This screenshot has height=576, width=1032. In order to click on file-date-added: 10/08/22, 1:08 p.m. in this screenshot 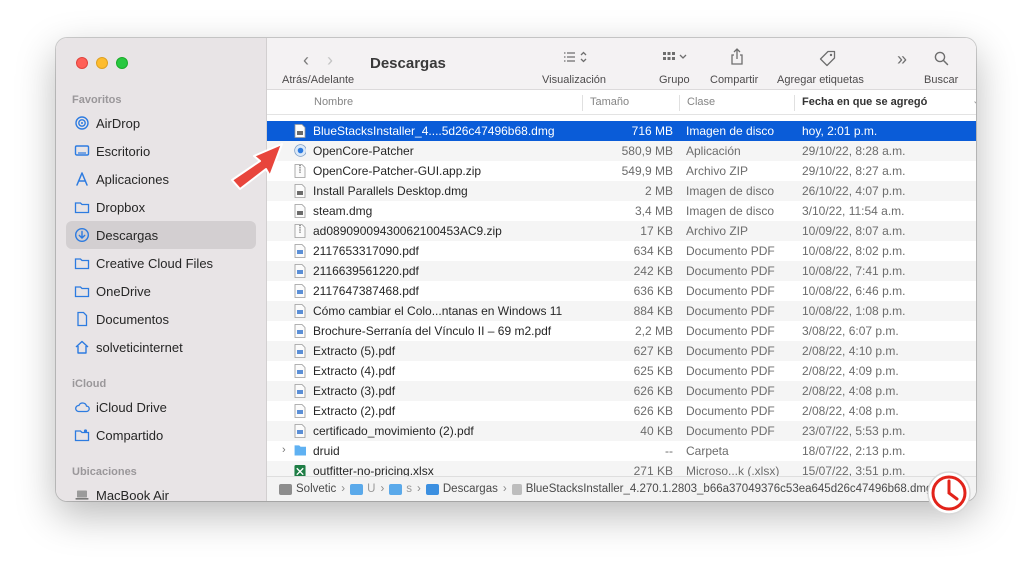, I will do `click(854, 311)`.